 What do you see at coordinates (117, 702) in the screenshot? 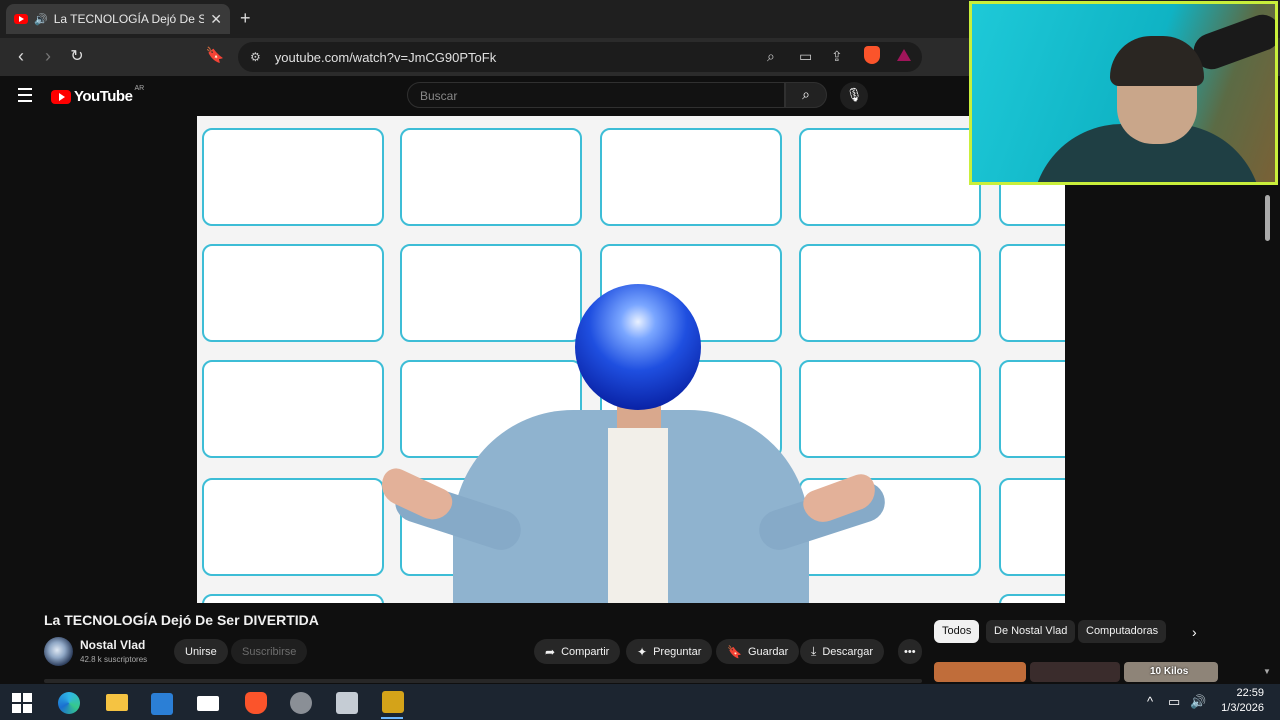
I see `file-explorer-icon` at bounding box center [117, 702].